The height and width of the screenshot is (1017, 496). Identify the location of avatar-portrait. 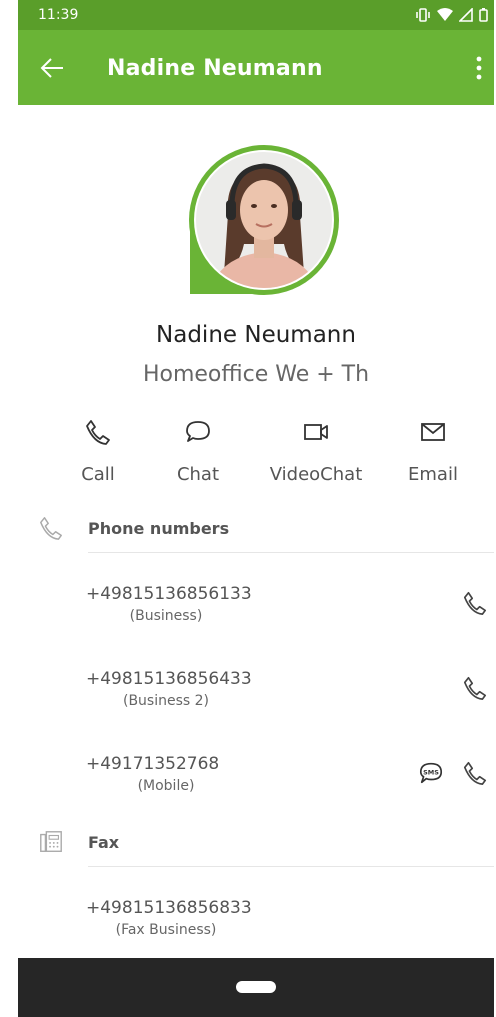
(264, 220).